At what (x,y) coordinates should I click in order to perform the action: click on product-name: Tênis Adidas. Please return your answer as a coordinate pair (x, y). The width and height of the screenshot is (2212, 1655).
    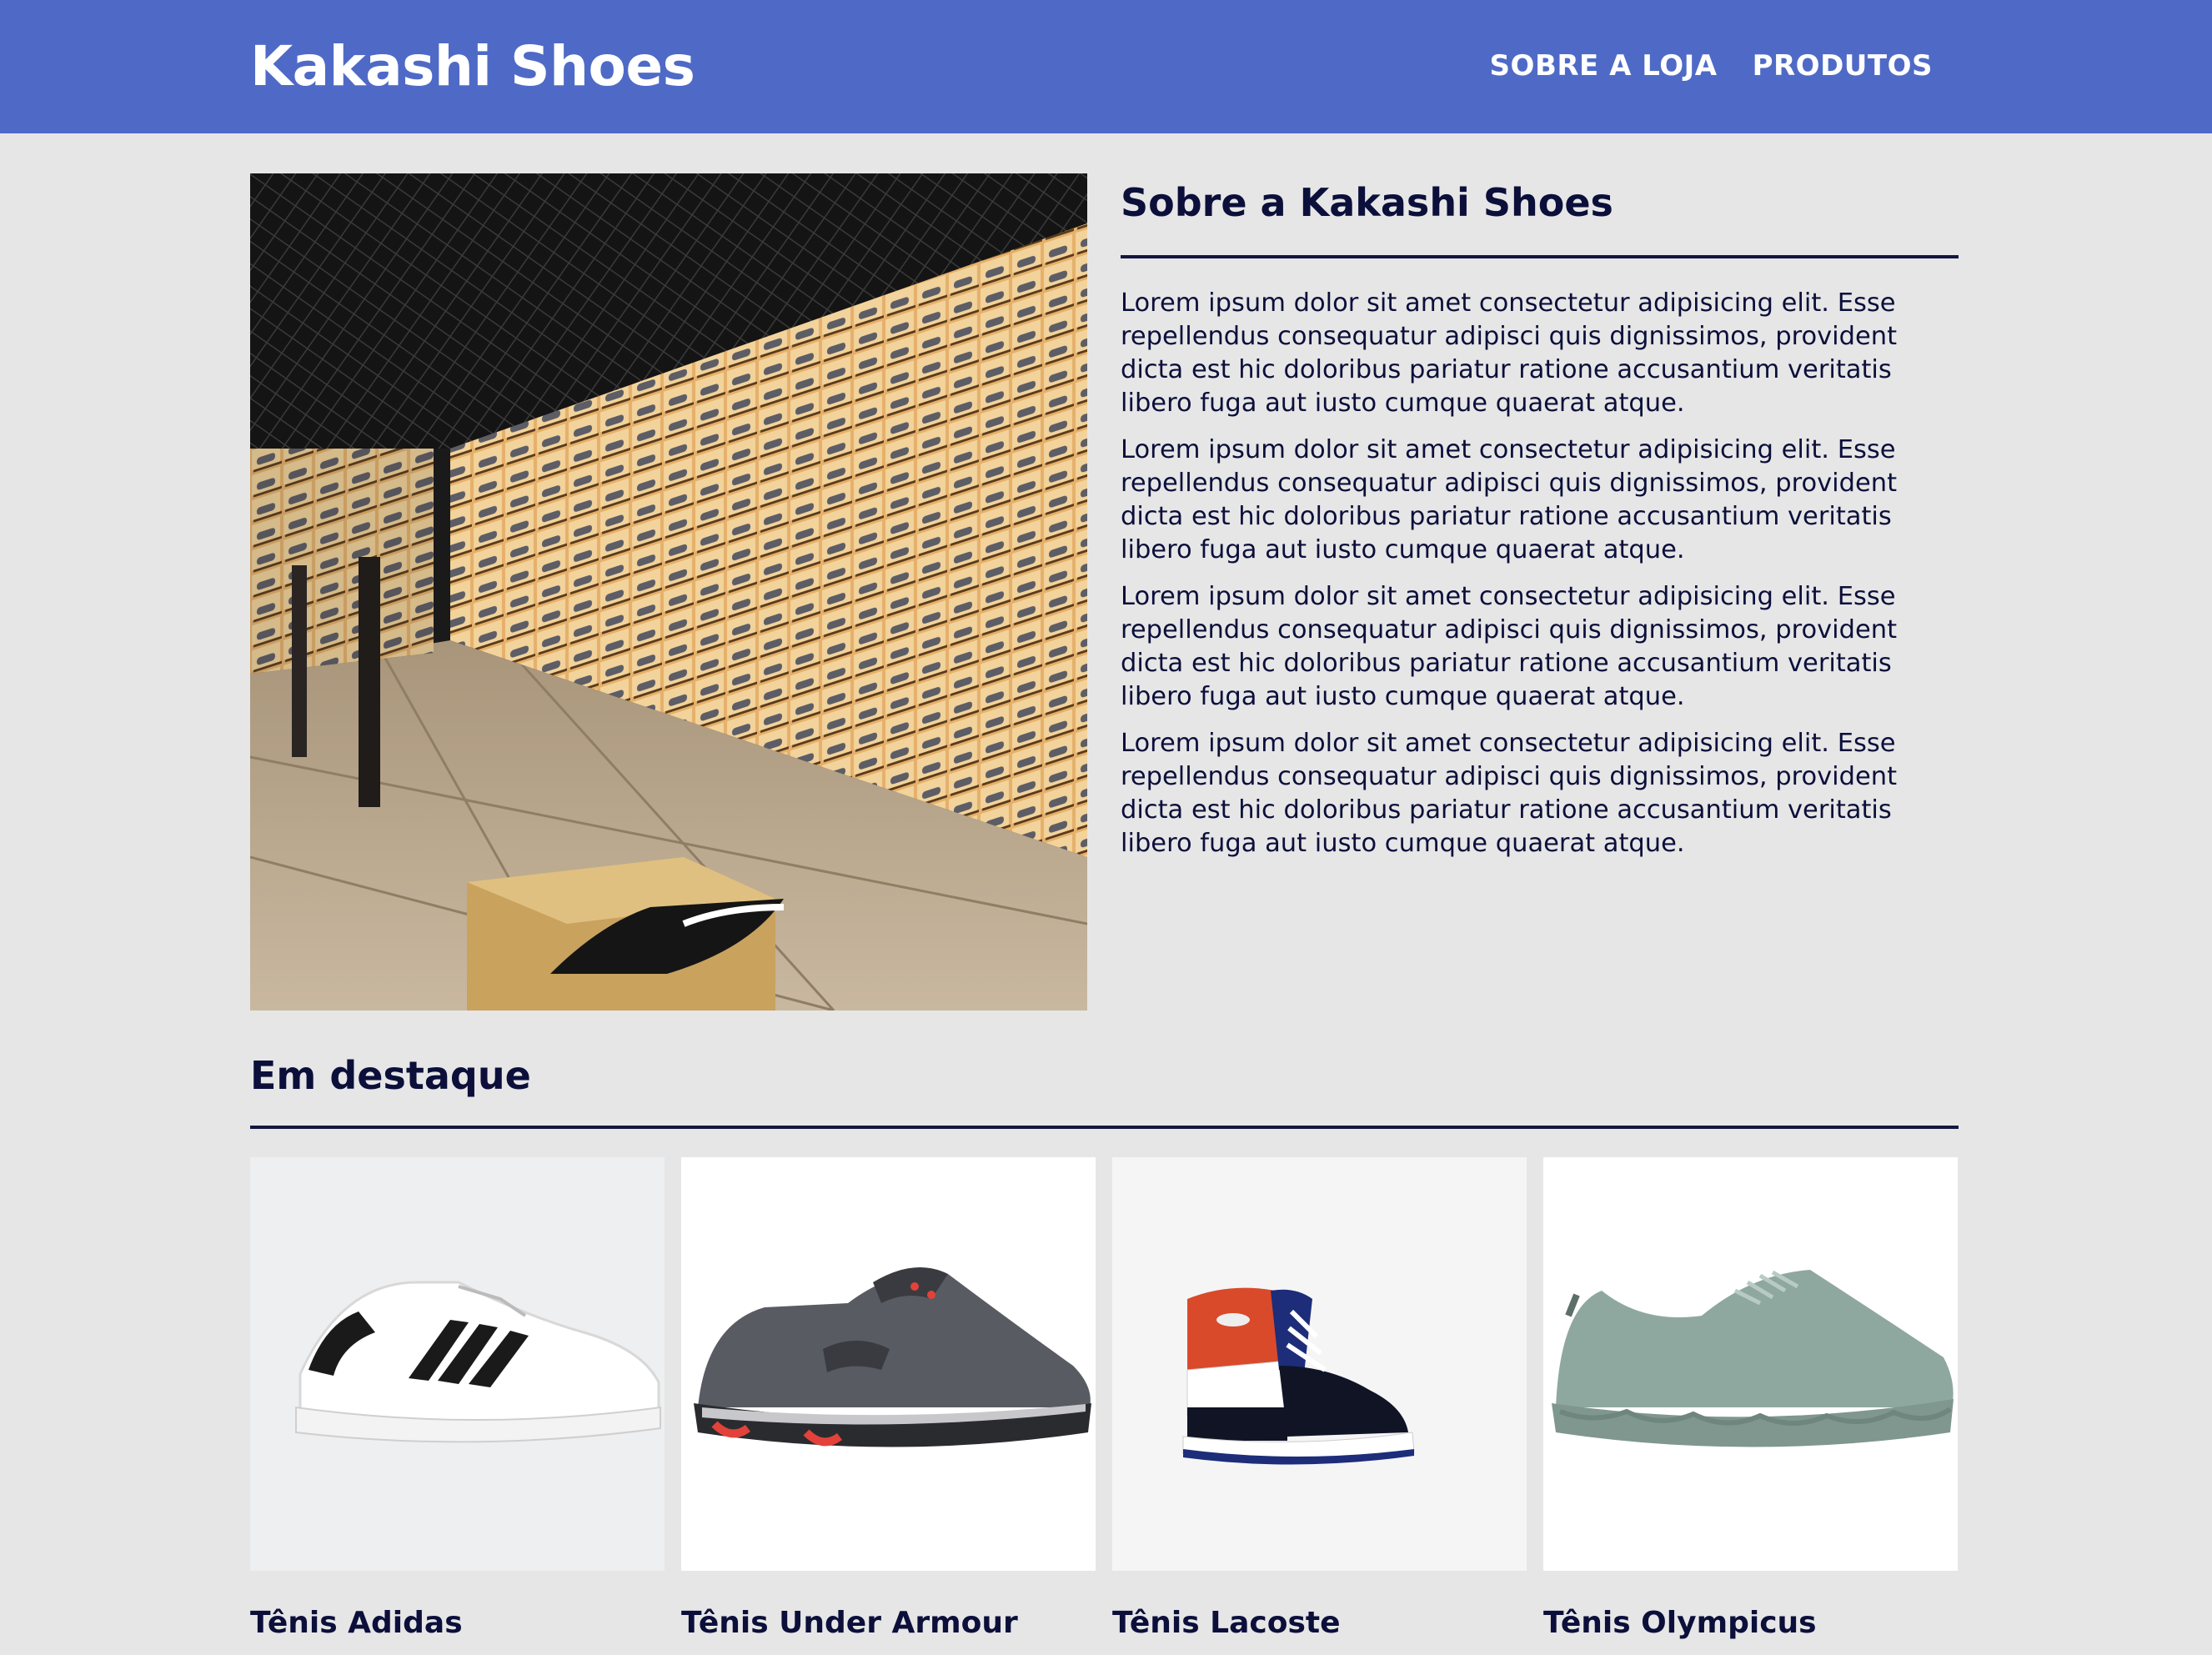
    Looking at the image, I should click on (457, 1623).